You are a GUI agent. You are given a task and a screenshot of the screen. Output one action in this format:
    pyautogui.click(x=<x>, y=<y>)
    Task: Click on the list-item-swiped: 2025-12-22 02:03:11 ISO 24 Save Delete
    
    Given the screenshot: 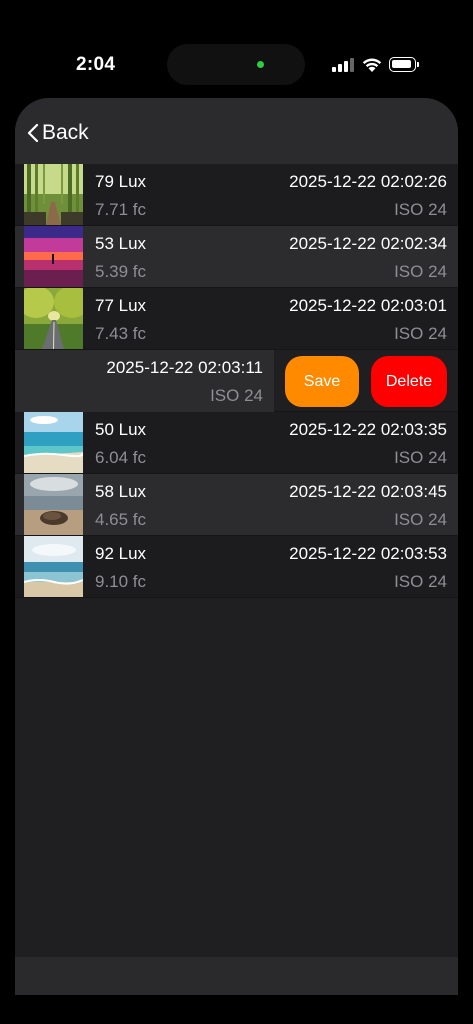 What is the action you would take?
    pyautogui.click(x=236, y=381)
    